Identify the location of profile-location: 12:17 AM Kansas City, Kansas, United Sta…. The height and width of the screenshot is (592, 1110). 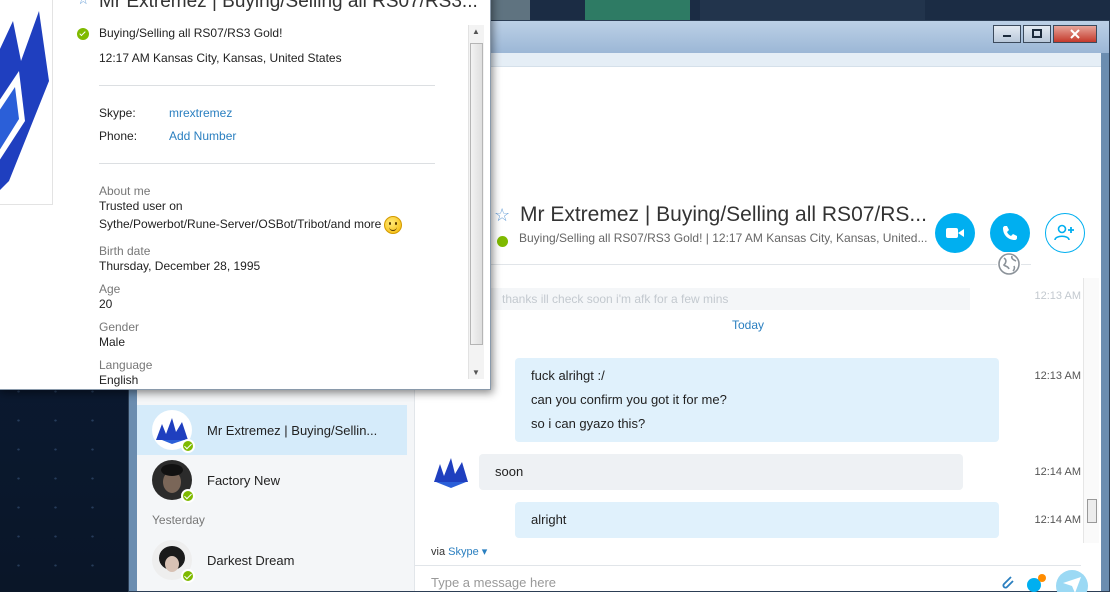
(220, 58).